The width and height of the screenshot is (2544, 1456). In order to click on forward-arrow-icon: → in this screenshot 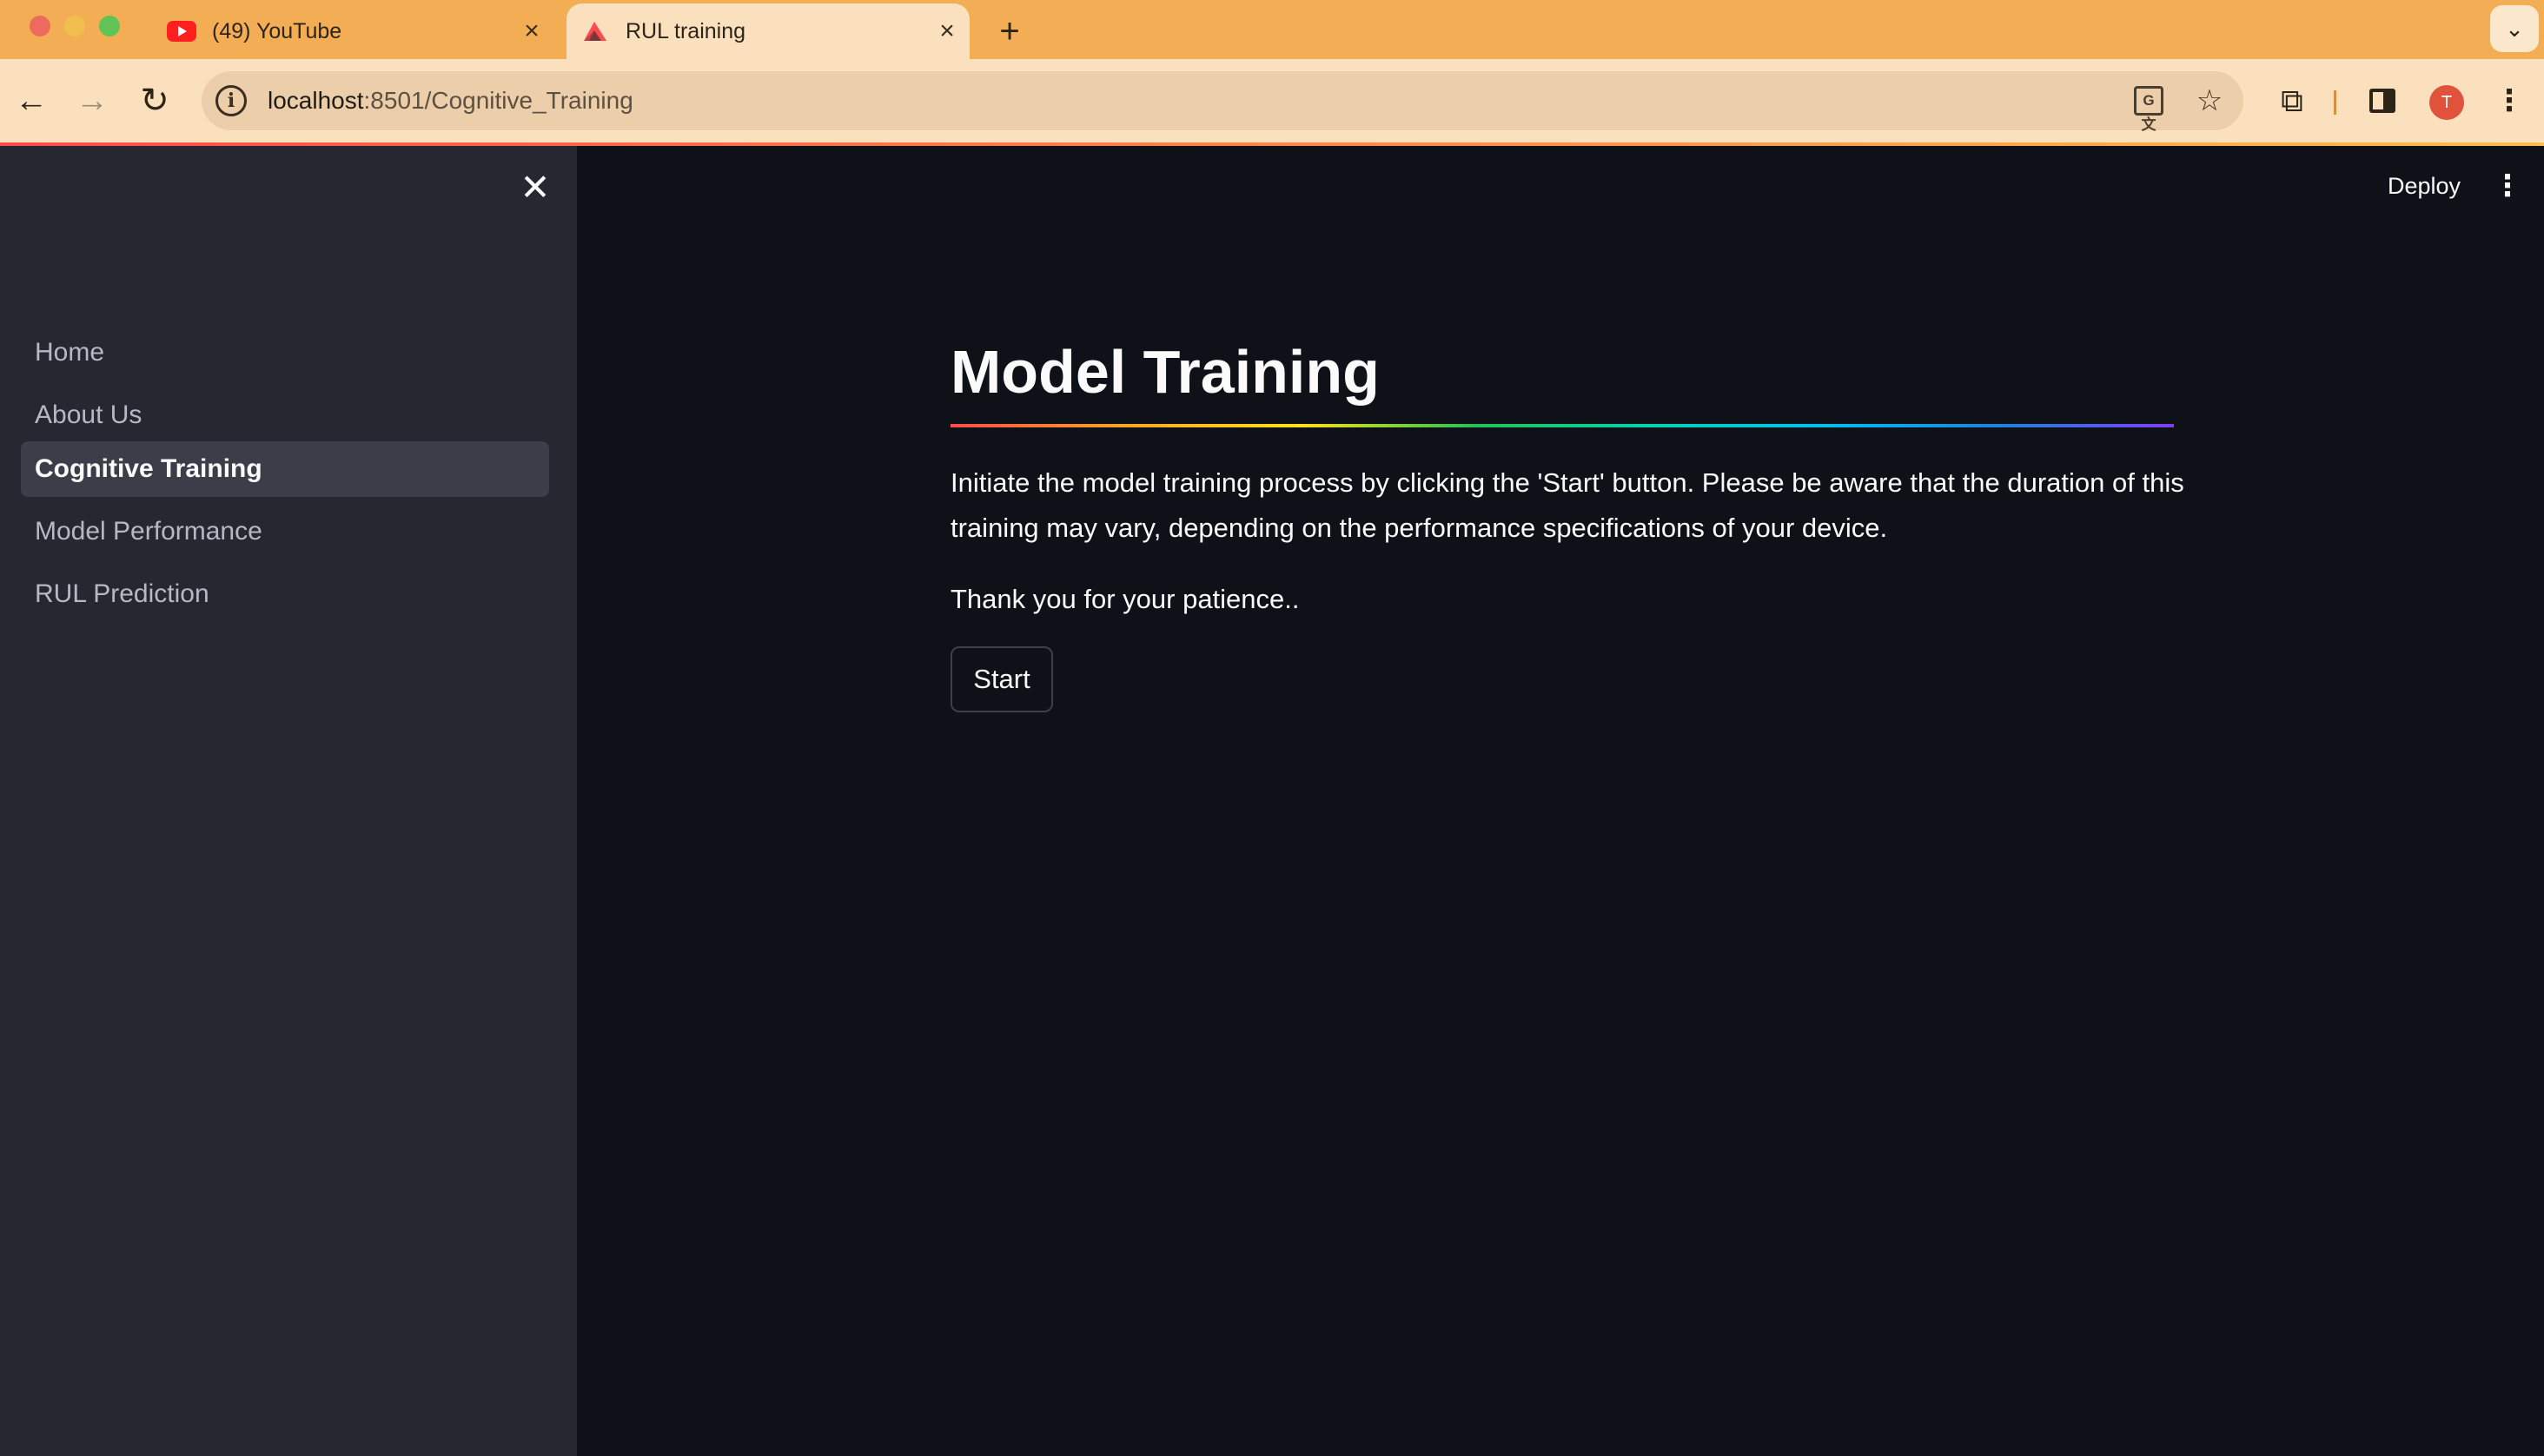, I will do `click(92, 100)`.